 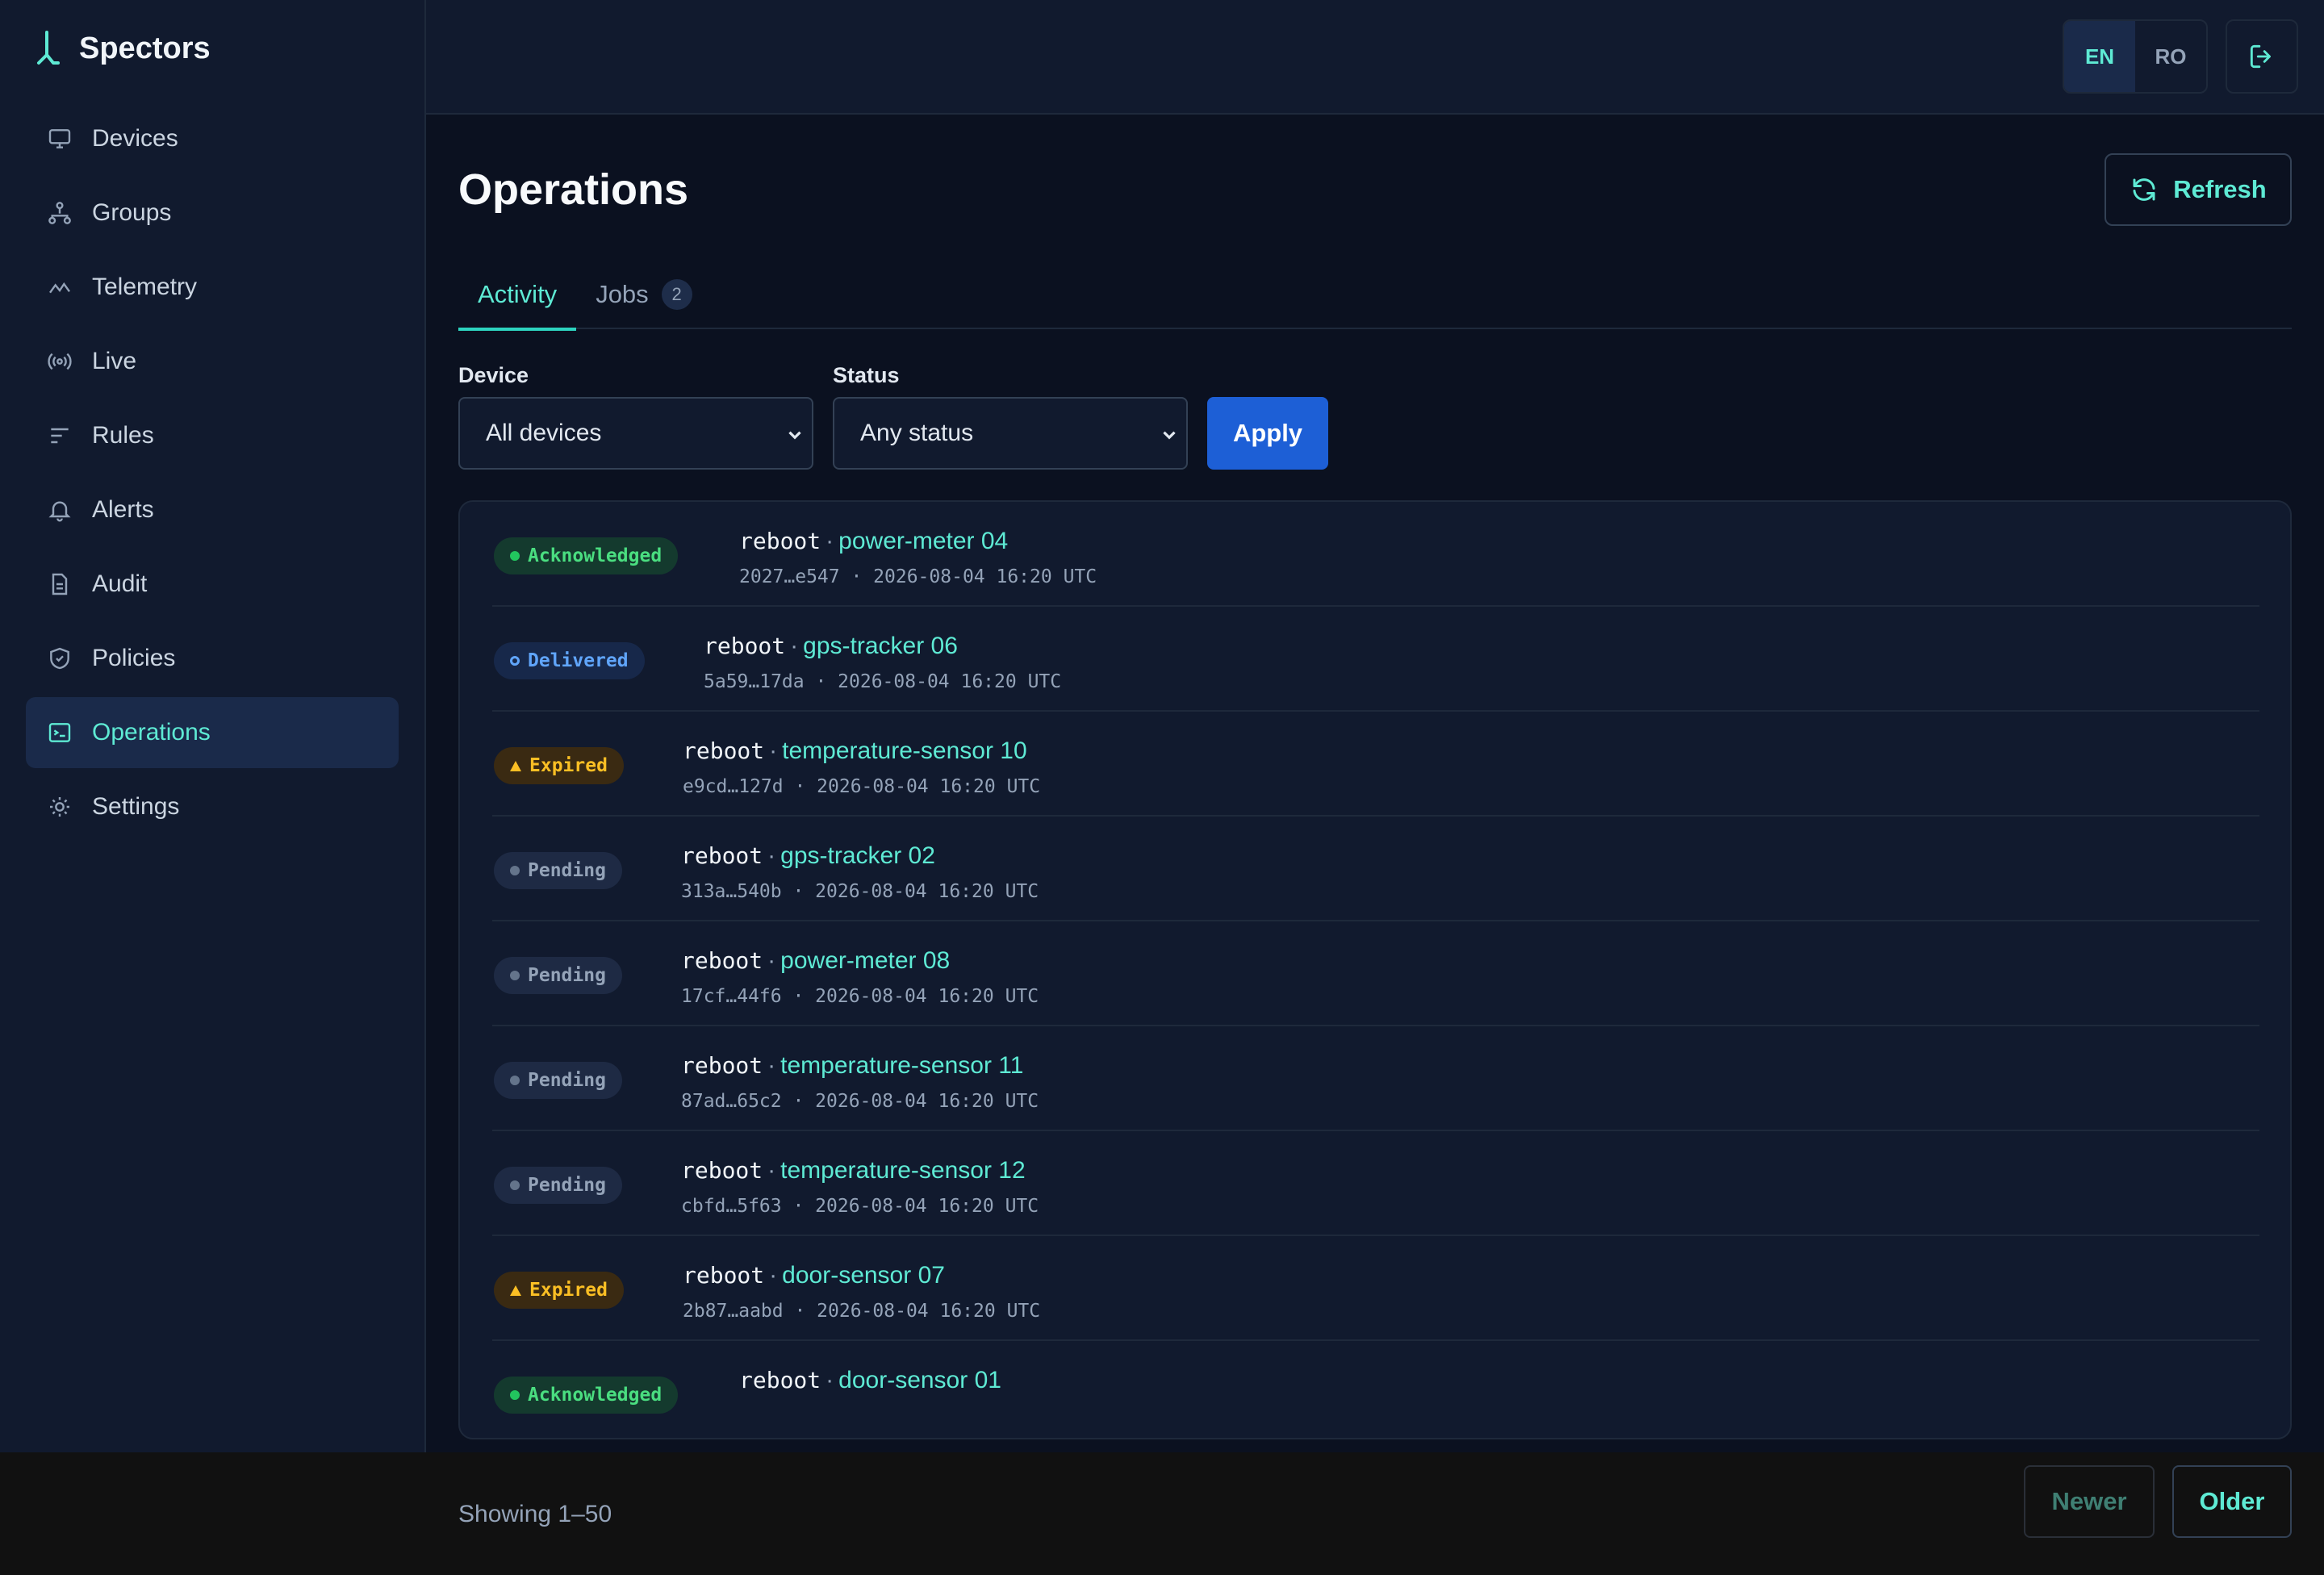 I want to click on status-badge: Expired, so click(x=559, y=766).